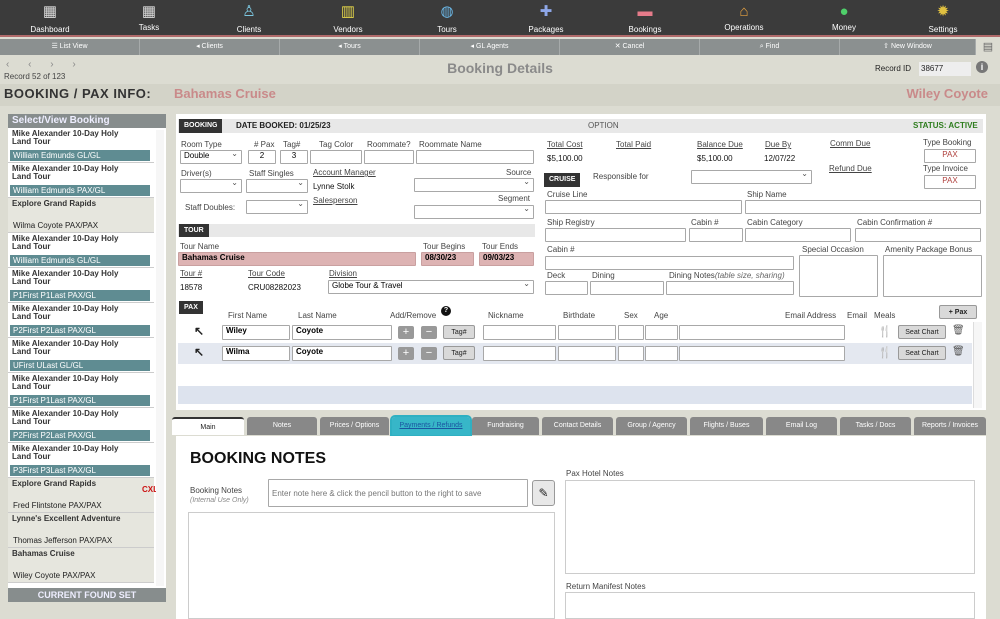 The width and height of the screenshot is (1000, 619). Describe the element at coordinates (950, 426) in the screenshot. I see `tab-reports-invoices: Reports / Invoices` at that location.